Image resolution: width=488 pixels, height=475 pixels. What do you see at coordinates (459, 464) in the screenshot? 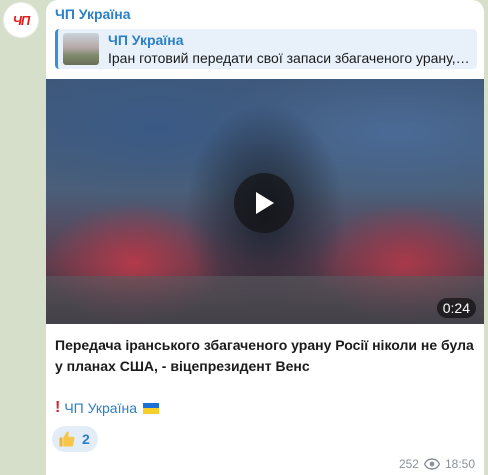
I see `message-time: 18:50` at bounding box center [459, 464].